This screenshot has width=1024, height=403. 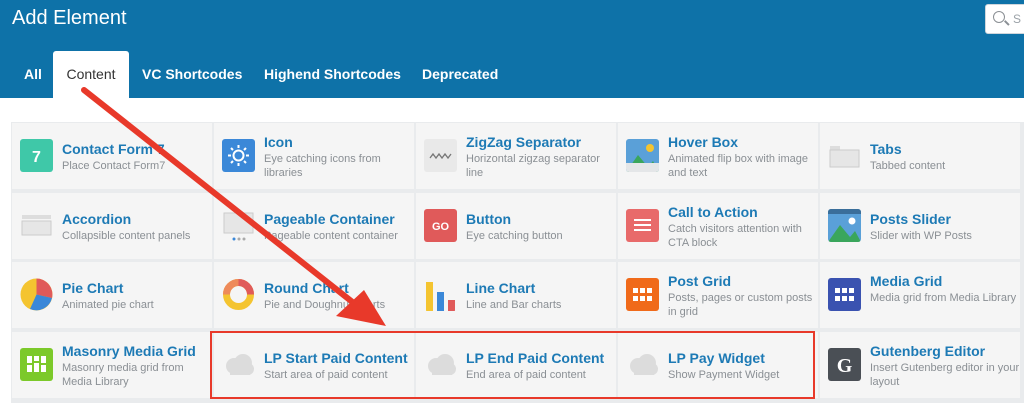 I want to click on hover-box-icon, so click(x=642, y=155).